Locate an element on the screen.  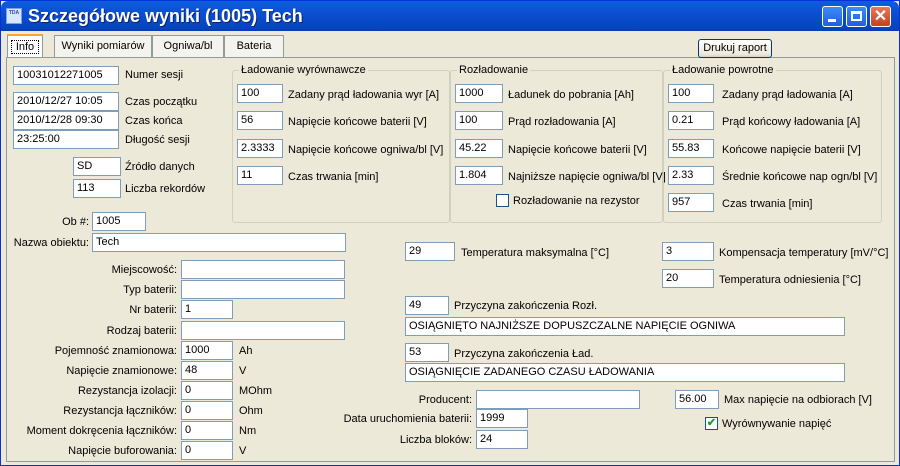
re-current-field: 100 is located at coordinates (691, 93).